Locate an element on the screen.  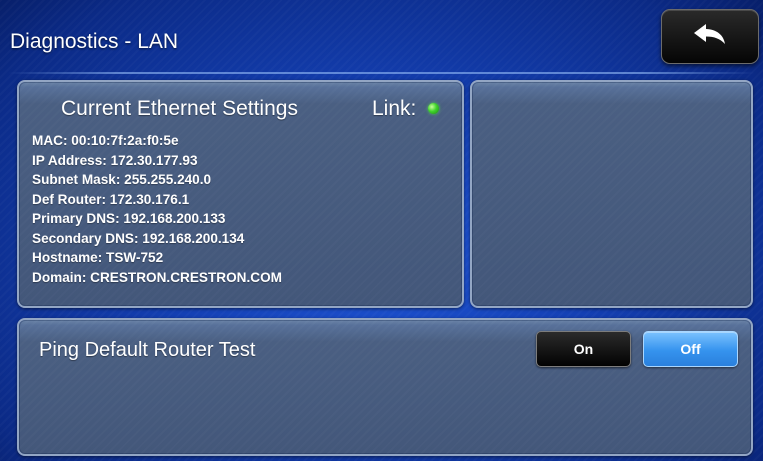
subnet-mask: Subnet Mask: 255.255.240.0 is located at coordinates (122, 179).